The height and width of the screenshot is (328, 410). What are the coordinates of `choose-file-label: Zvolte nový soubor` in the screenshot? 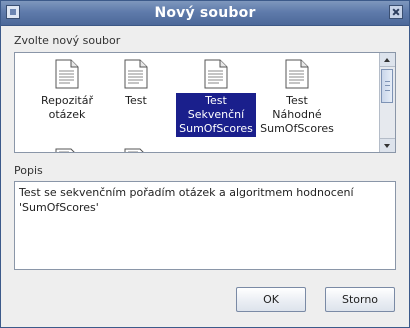 It's located at (67, 40).